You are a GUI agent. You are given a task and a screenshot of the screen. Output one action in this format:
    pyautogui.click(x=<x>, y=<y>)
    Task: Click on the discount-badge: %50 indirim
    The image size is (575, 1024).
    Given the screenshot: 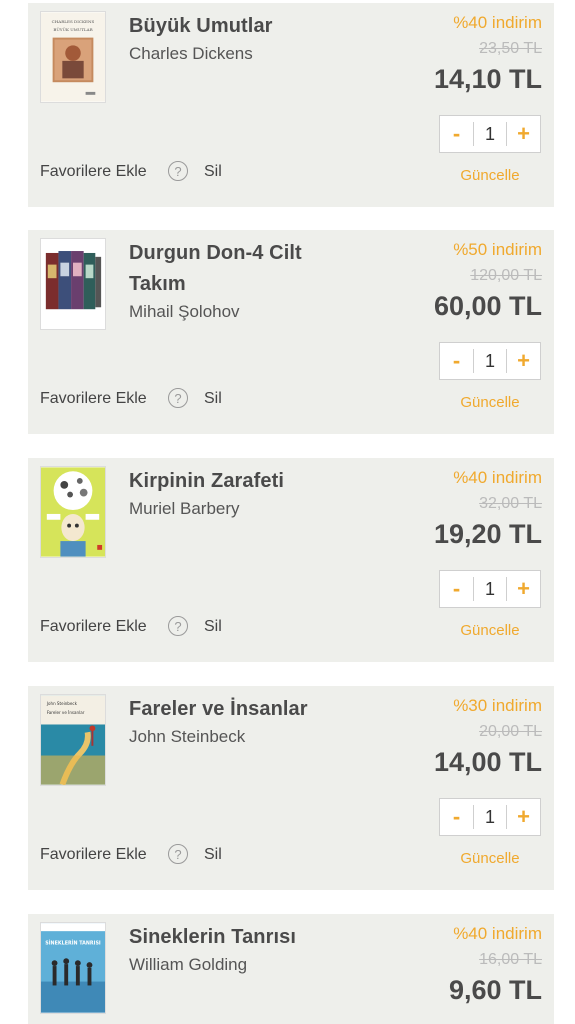 What is the action you would take?
    pyautogui.click(x=497, y=249)
    